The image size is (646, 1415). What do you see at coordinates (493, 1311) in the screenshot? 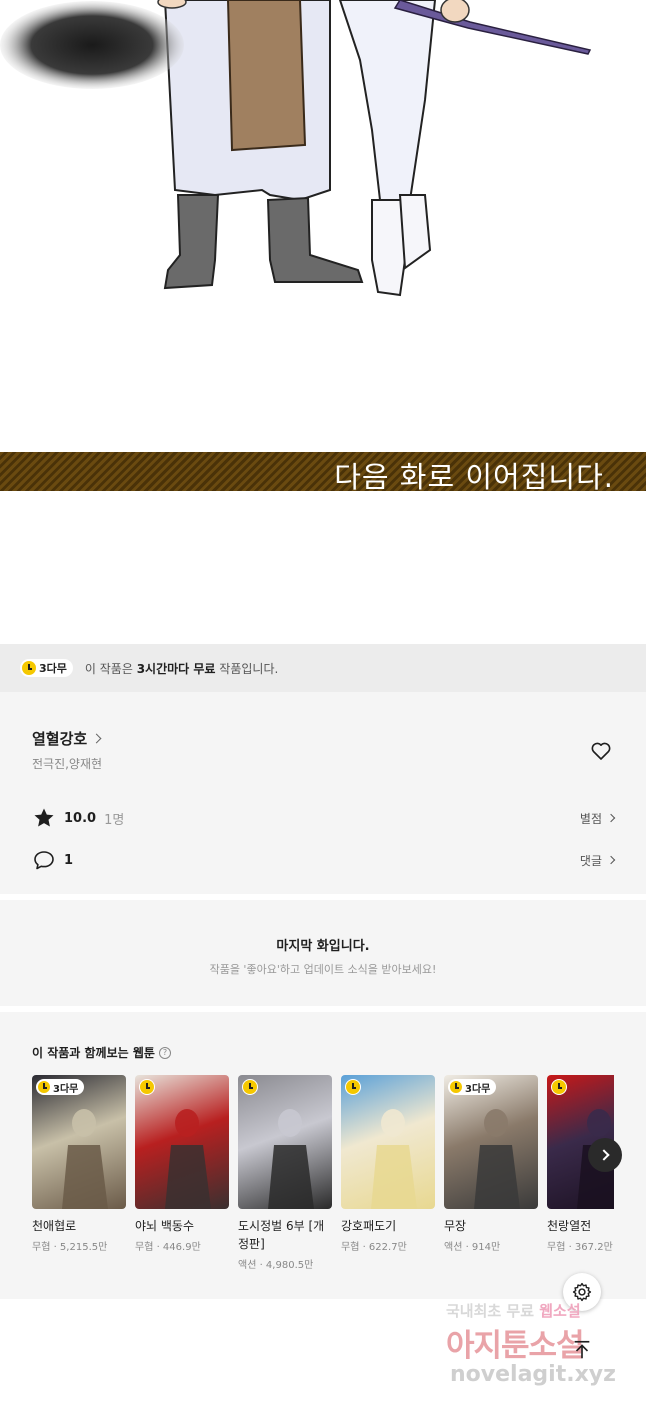
I see `watermark-line1-gray: 국내최초 무료` at bounding box center [493, 1311].